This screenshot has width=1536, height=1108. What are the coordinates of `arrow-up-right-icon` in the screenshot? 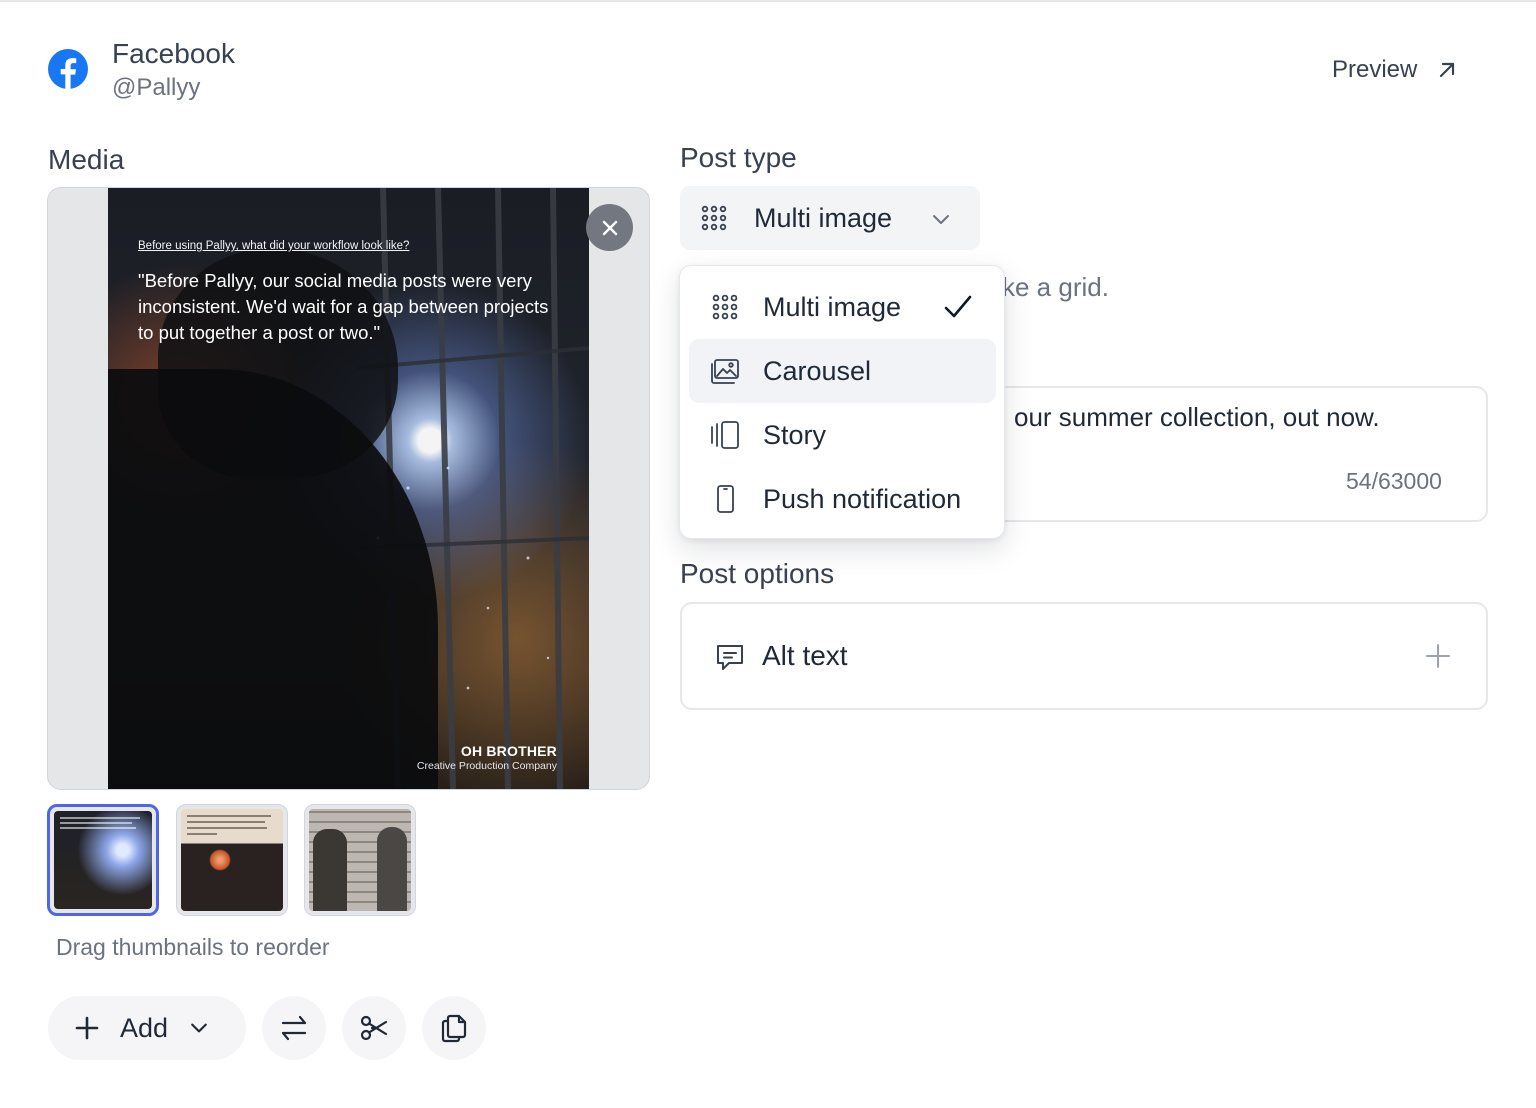 It's located at (1447, 70).